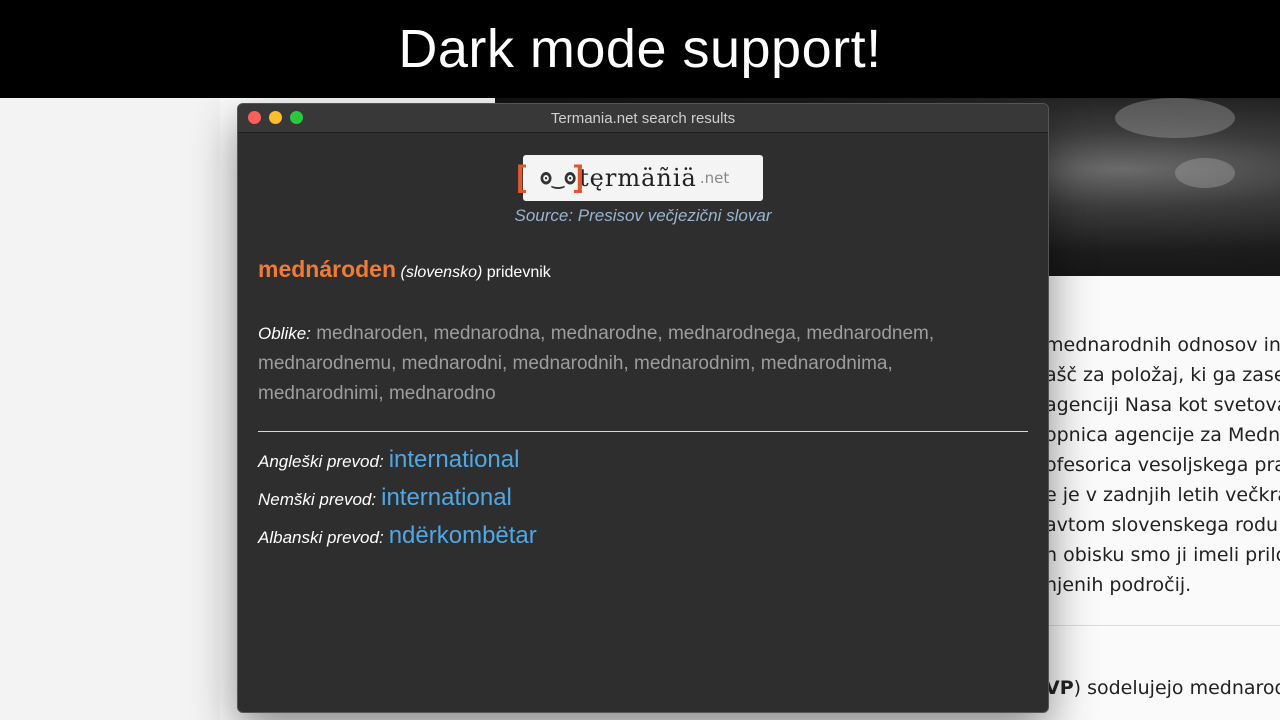 The image size is (1280, 720). Describe the element at coordinates (643, 465) in the screenshot. I see `translation-row: Angleški prevod: international` at that location.